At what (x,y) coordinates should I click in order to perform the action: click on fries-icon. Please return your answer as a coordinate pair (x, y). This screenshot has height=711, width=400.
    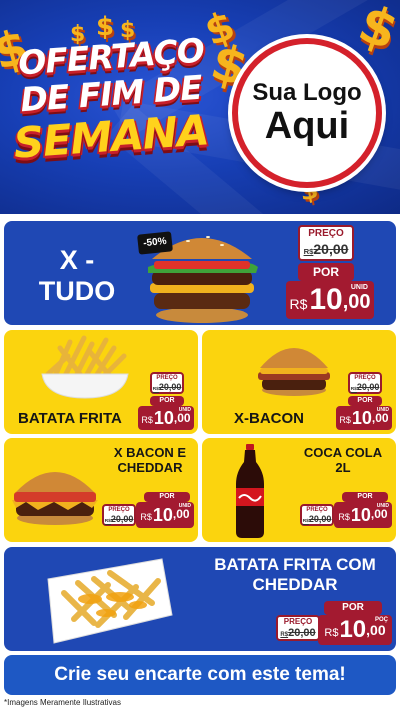
    Looking at the image, I should click on (85, 367).